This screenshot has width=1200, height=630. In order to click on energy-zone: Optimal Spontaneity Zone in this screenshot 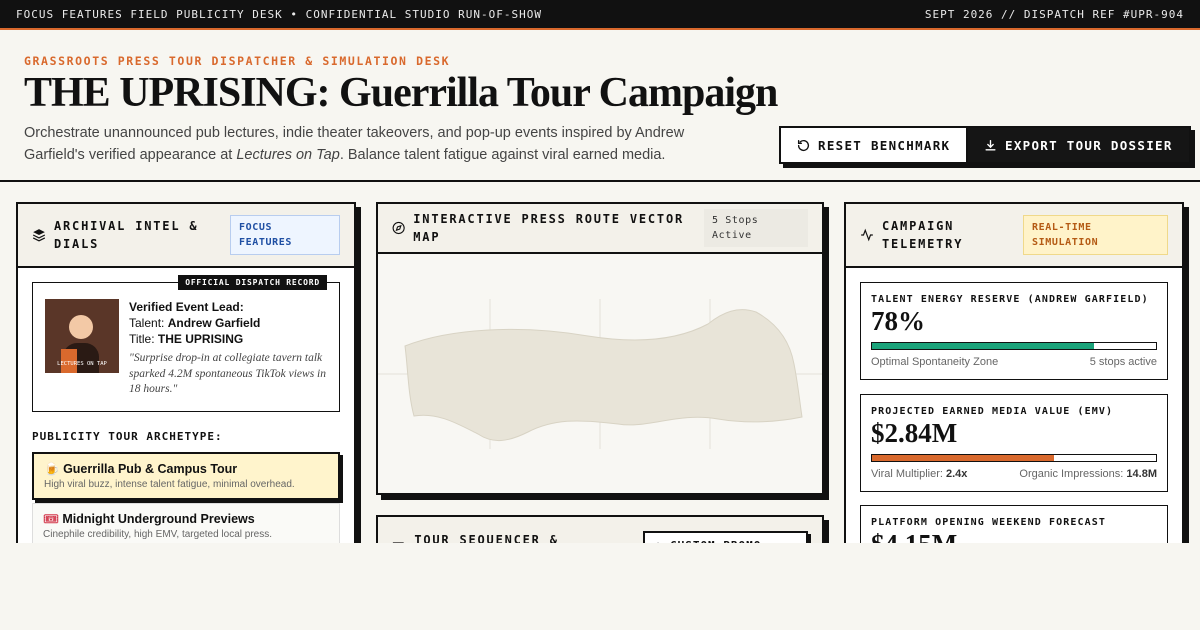, I will do `click(935, 362)`.